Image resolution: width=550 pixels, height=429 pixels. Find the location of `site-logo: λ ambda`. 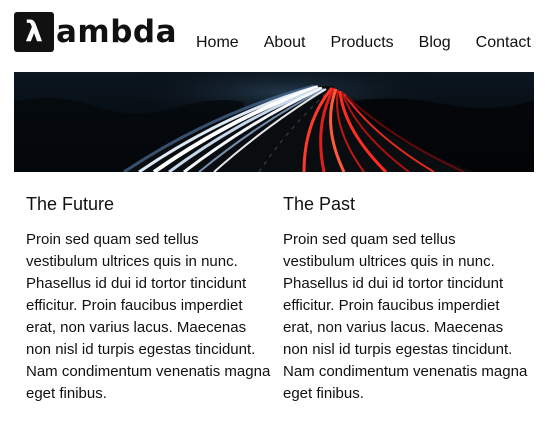

site-logo: λ ambda is located at coordinates (95, 32).